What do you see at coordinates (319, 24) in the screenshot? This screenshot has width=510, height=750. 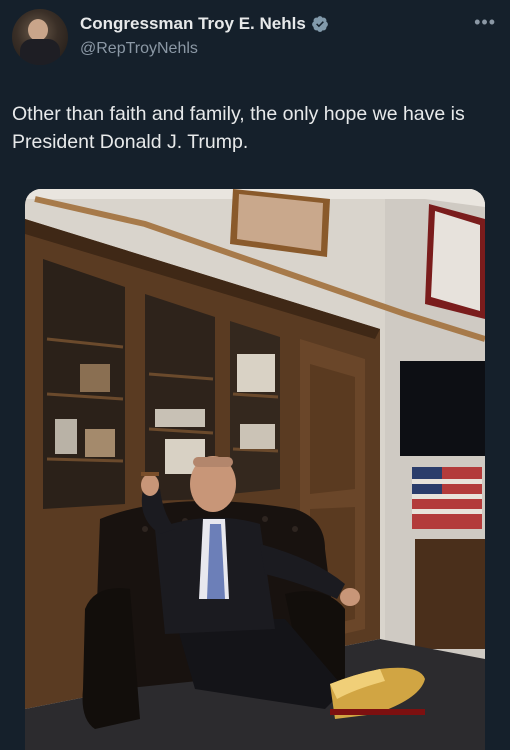 I see `verified-badge-icon` at bounding box center [319, 24].